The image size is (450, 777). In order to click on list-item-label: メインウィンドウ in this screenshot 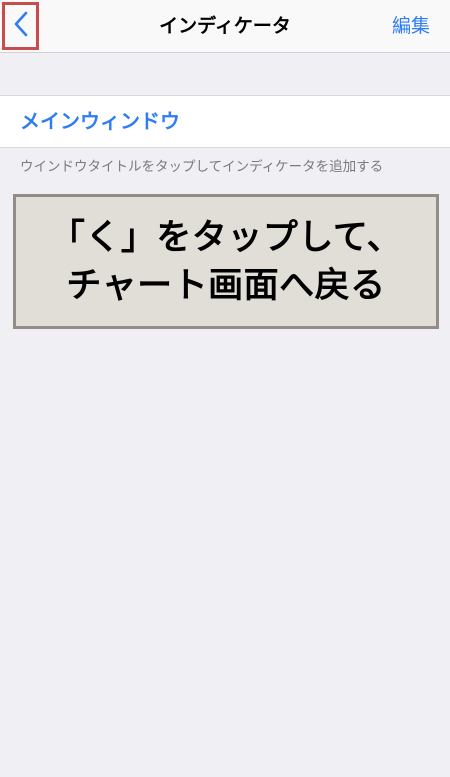, I will do `click(100, 121)`.